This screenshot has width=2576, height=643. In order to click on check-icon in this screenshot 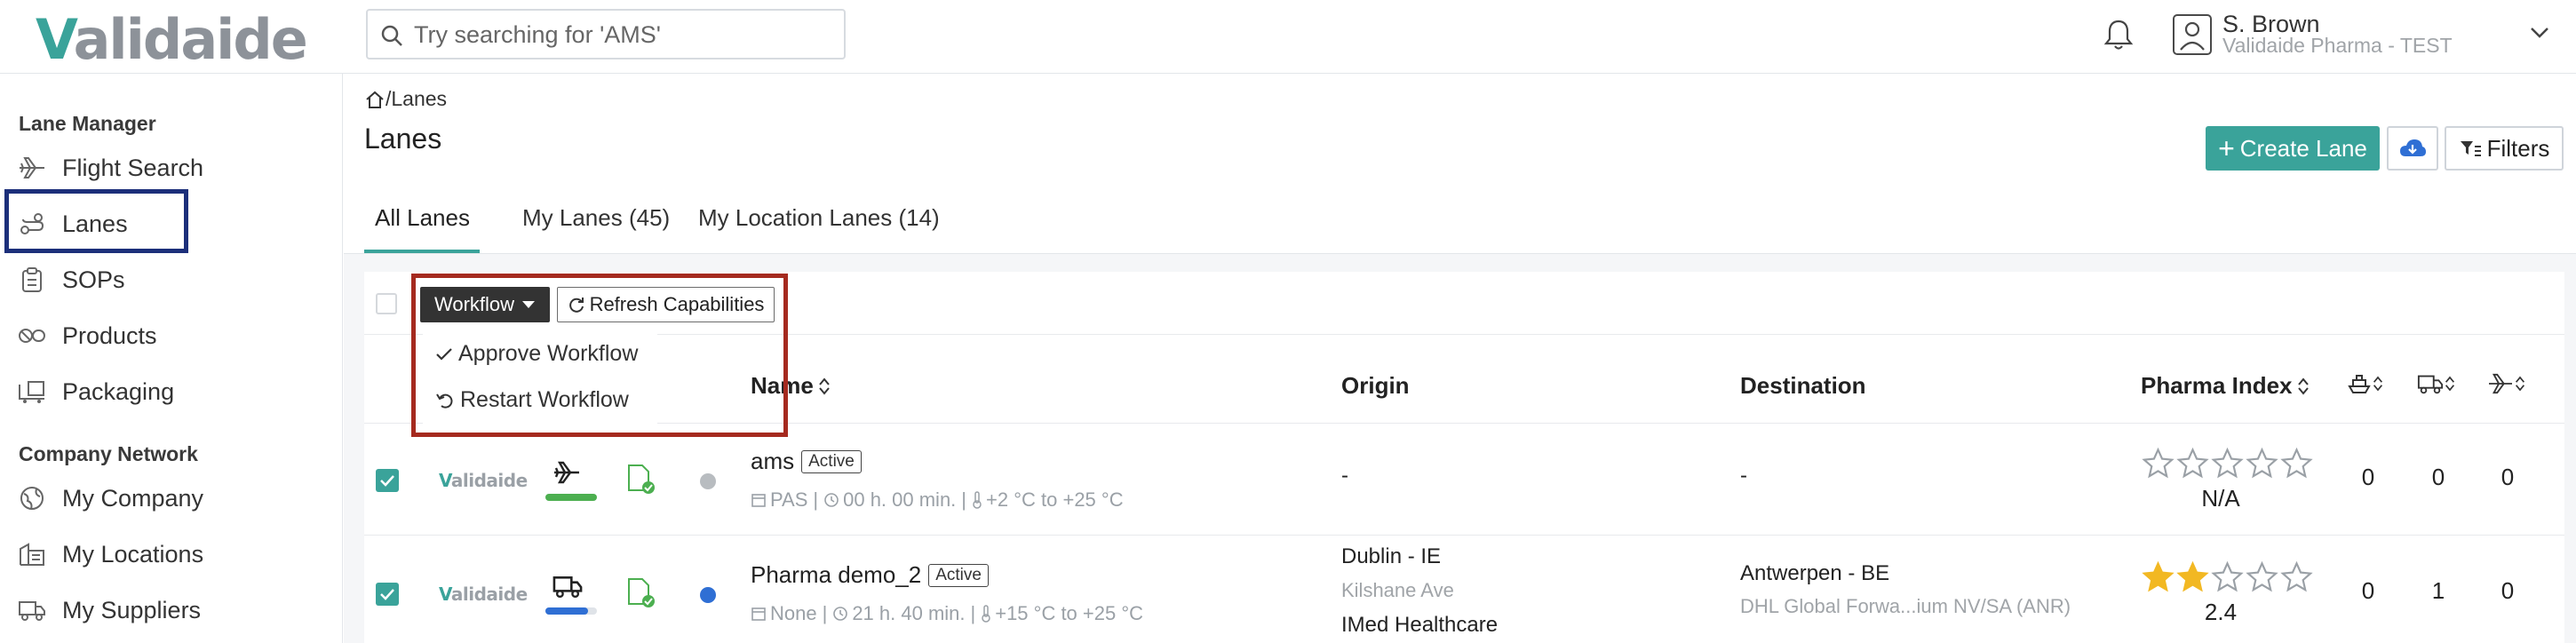, I will do `click(387, 481)`.